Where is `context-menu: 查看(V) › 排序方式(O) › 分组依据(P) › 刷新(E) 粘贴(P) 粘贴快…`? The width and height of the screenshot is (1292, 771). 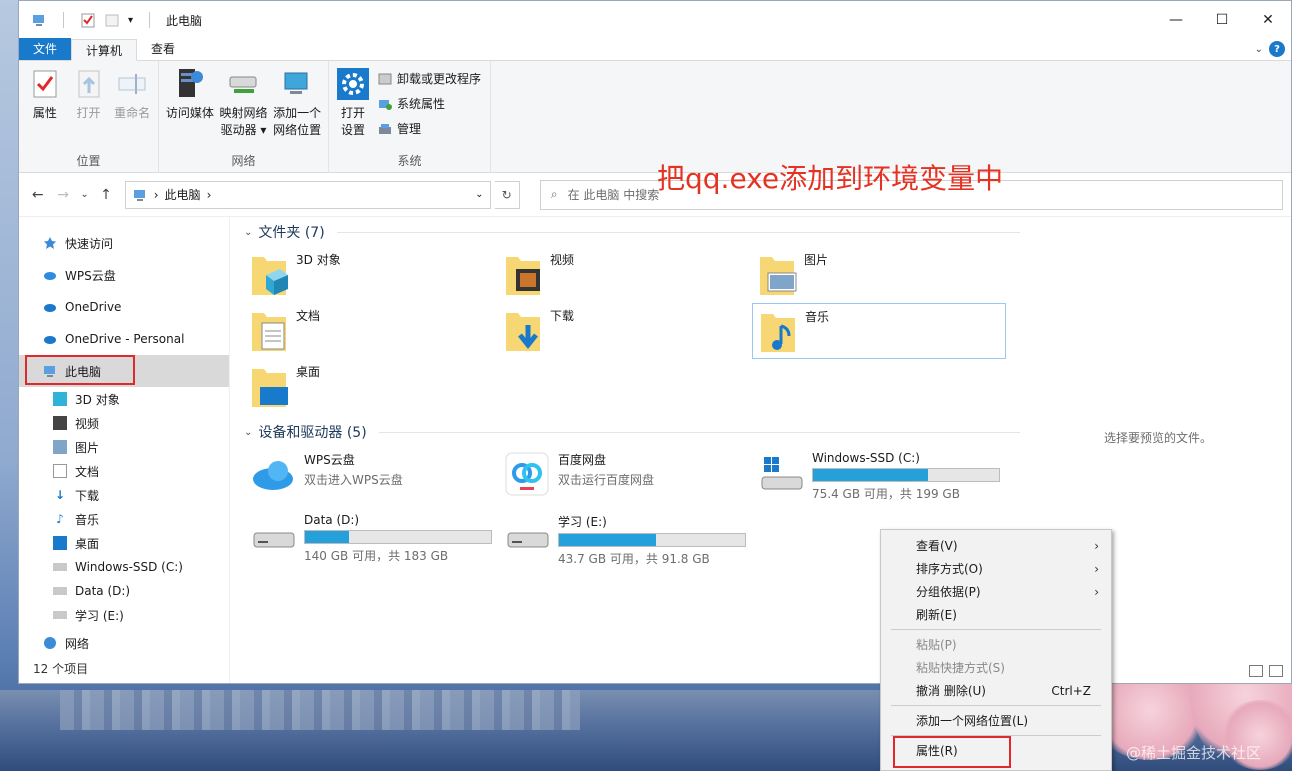 context-menu: 查看(V) › 排序方式(O) › 分组依据(P) › 刷新(E) 粘贴(P) 粘贴快… is located at coordinates (996, 650).